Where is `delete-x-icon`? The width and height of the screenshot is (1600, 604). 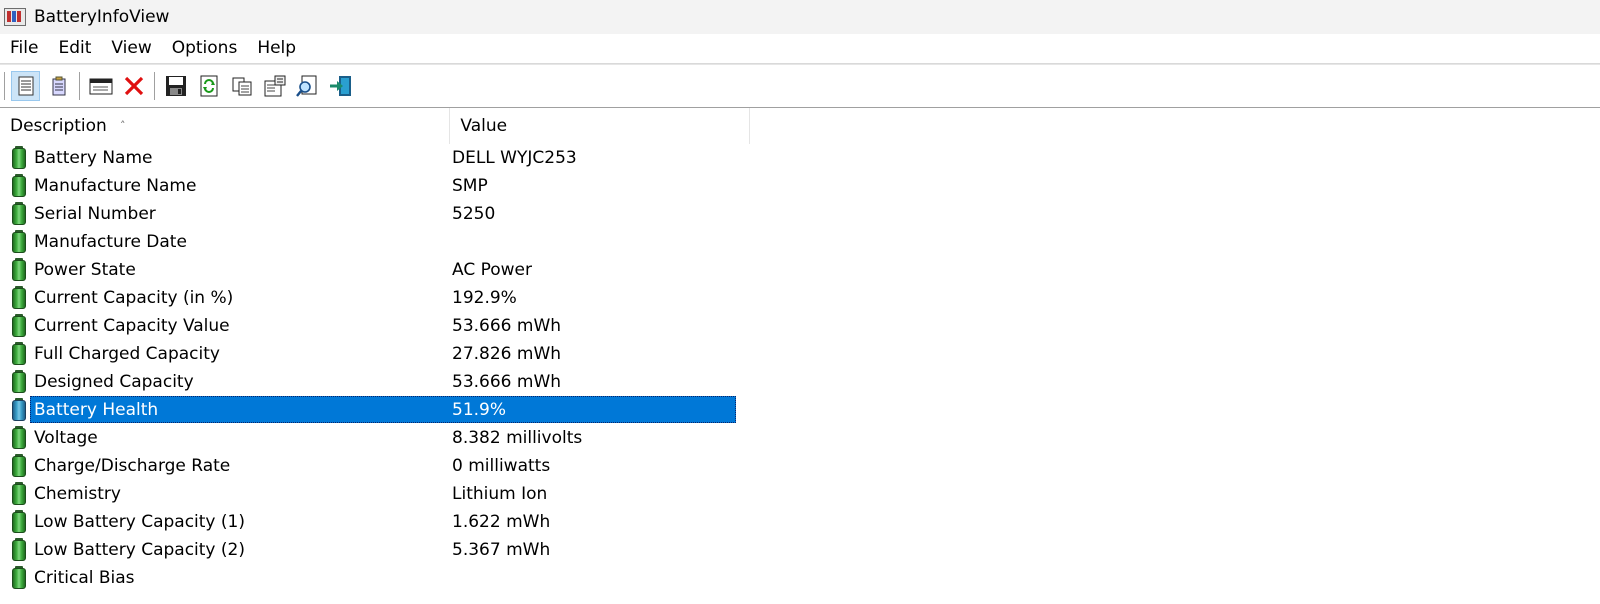
delete-x-icon is located at coordinates (133, 86).